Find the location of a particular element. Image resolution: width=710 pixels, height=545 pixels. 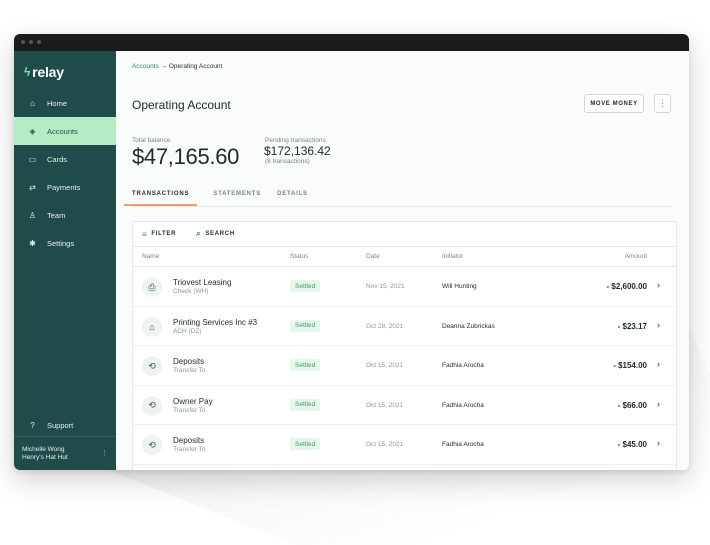

sidebar-item-label: Payments is located at coordinates (64, 187).